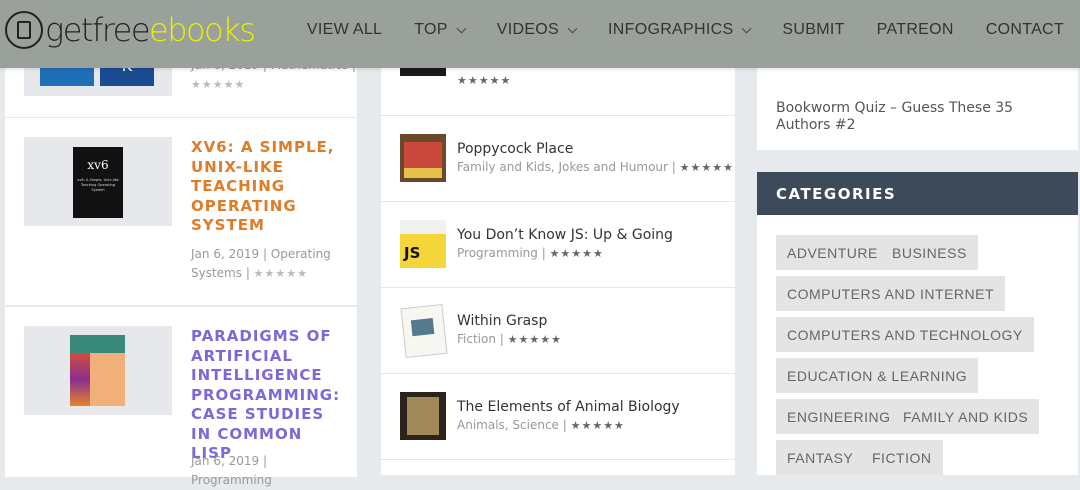 This screenshot has height=490, width=1080. Describe the element at coordinates (261, 263) in the screenshot. I see `book-meta: Jan 6, 2019 | Operating Systems | ★★★★★` at that location.